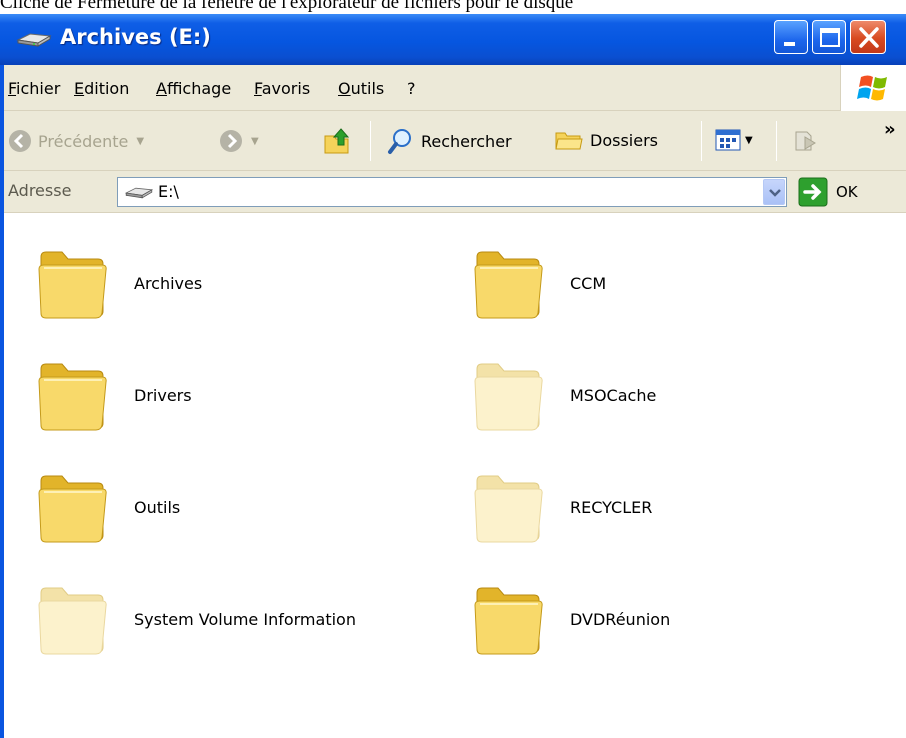  What do you see at coordinates (813, 192) in the screenshot?
I see `go-arrow-icon` at bounding box center [813, 192].